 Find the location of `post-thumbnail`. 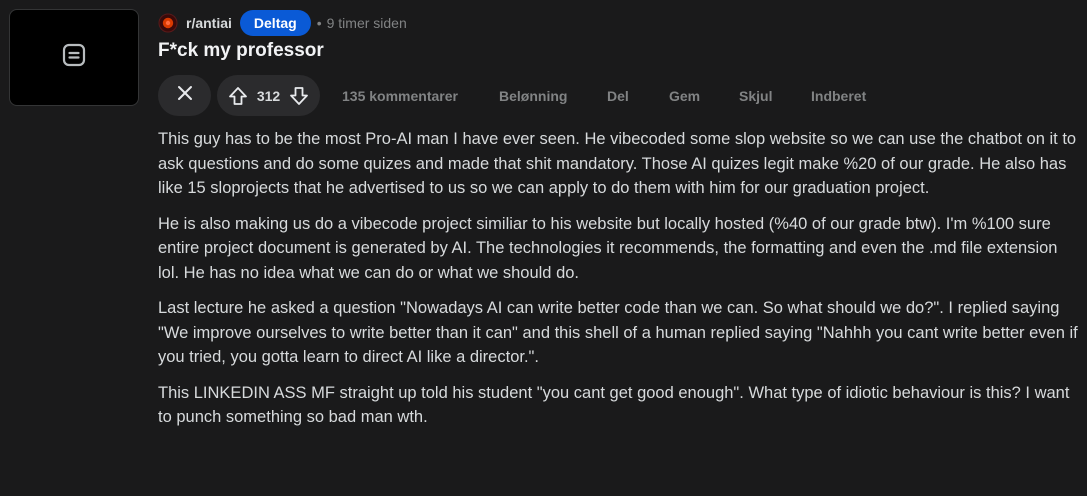

post-thumbnail is located at coordinates (74, 57).